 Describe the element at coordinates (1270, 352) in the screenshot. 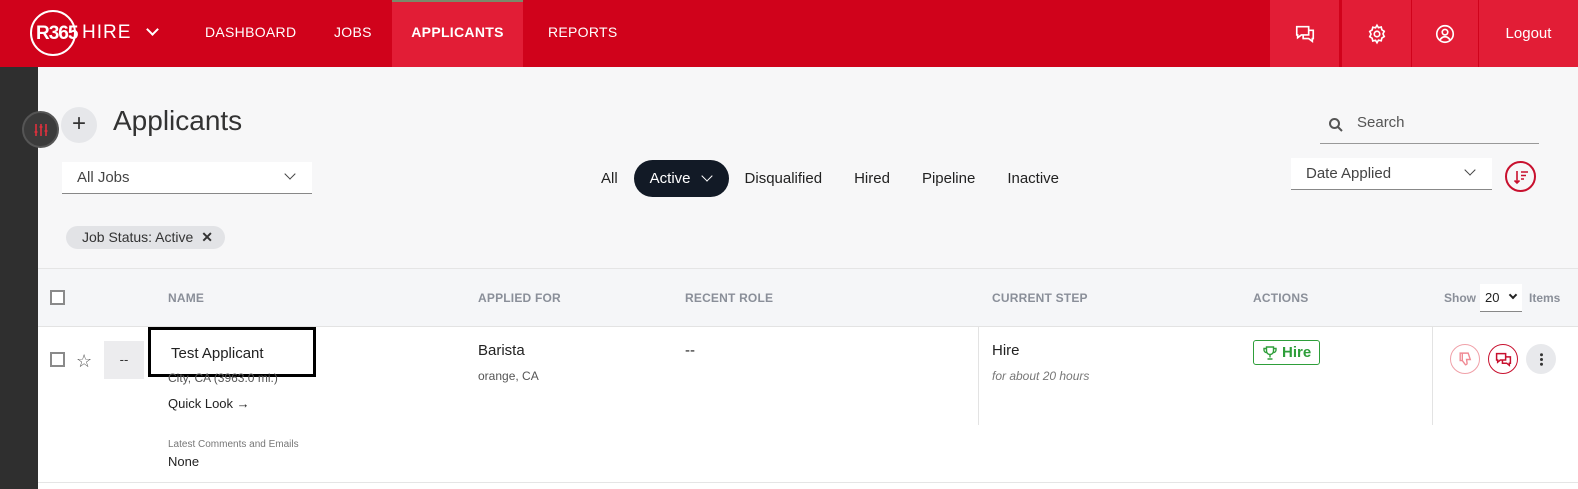

I see `trophy-icon` at that location.